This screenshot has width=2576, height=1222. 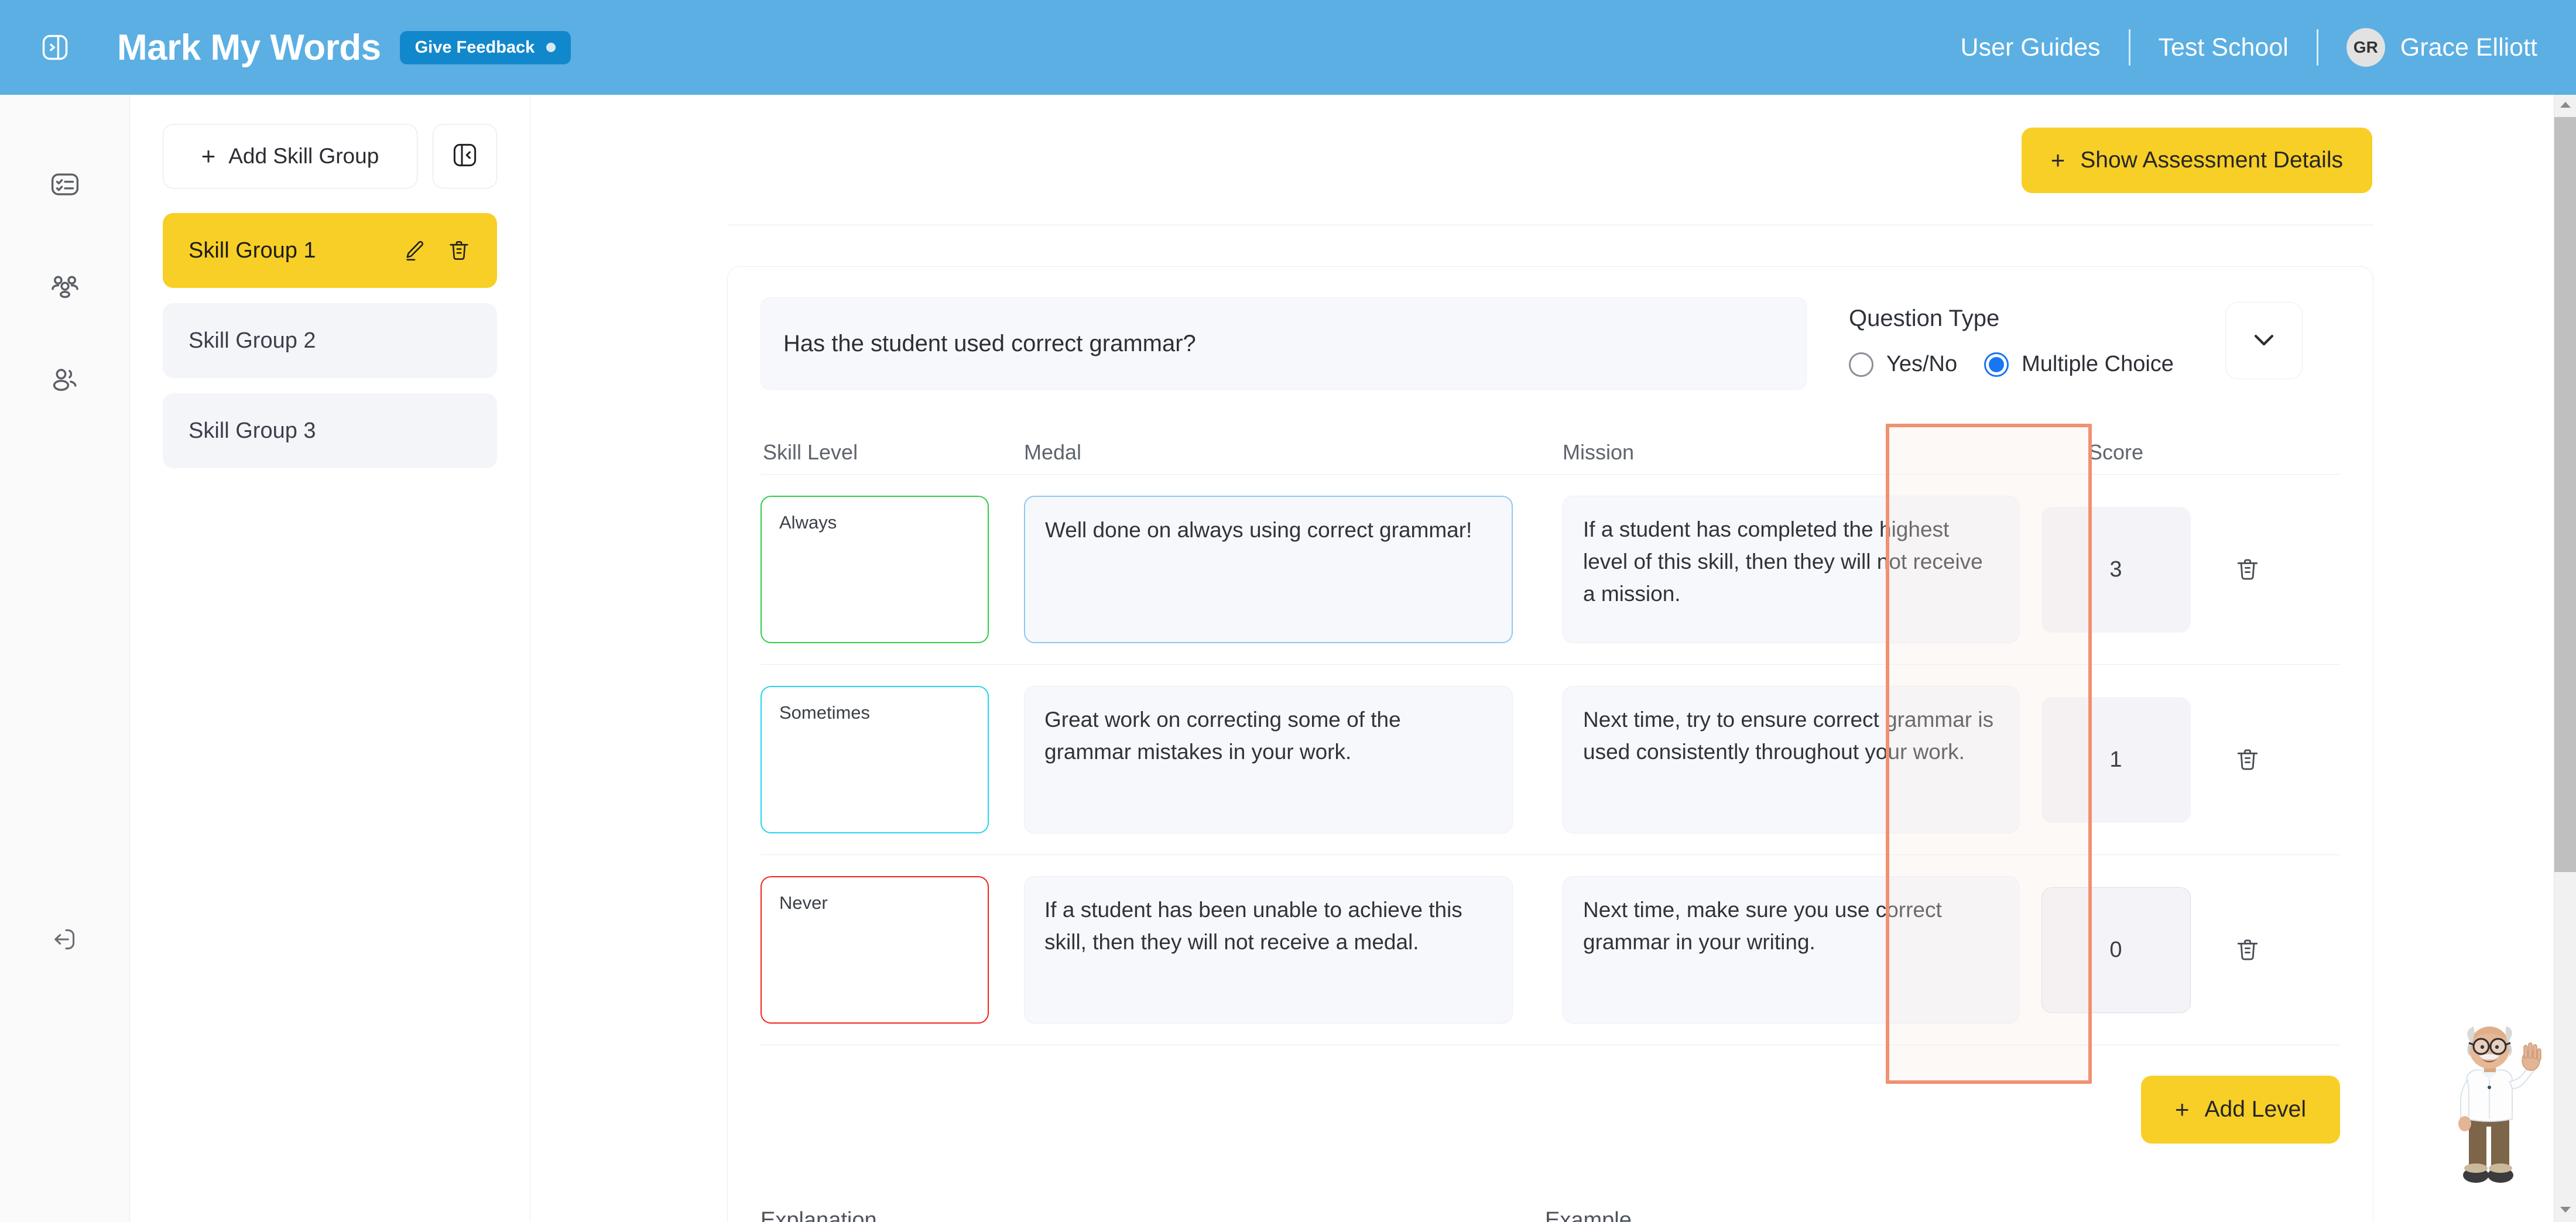 What do you see at coordinates (290, 156) in the screenshot?
I see `add-skill-group-button: + Add Skill Group` at bounding box center [290, 156].